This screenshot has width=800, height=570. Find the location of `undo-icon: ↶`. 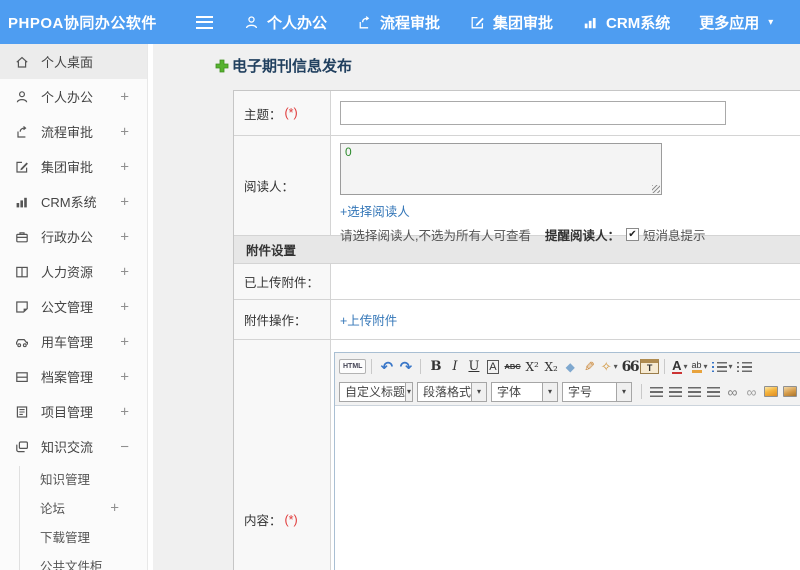

undo-icon: ↶ is located at coordinates (387, 367).